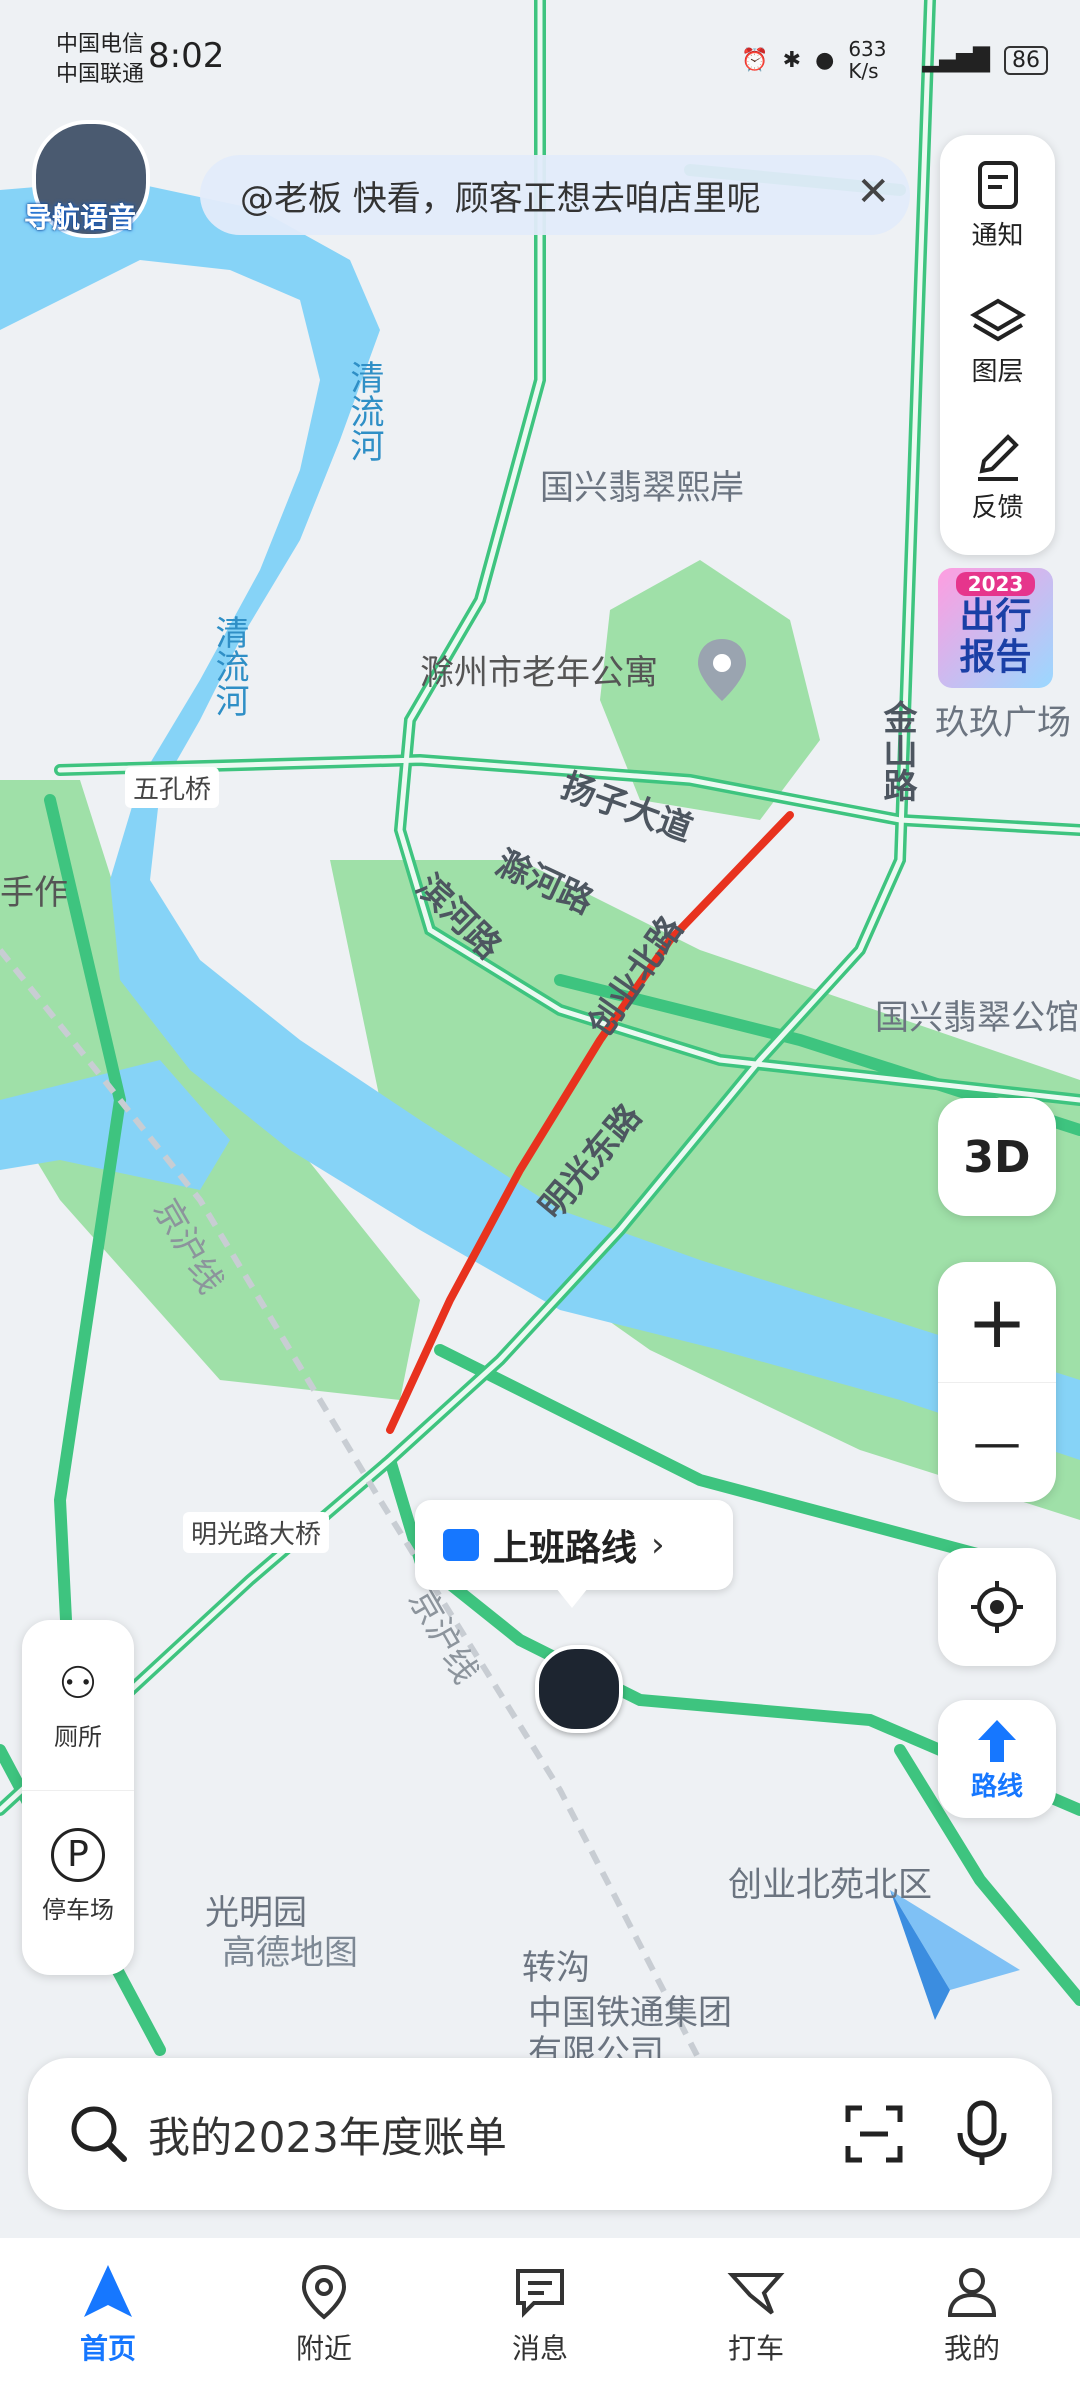 The height and width of the screenshot is (2389, 1080). I want to click on feedback-button: 反馈, so click(997, 475).